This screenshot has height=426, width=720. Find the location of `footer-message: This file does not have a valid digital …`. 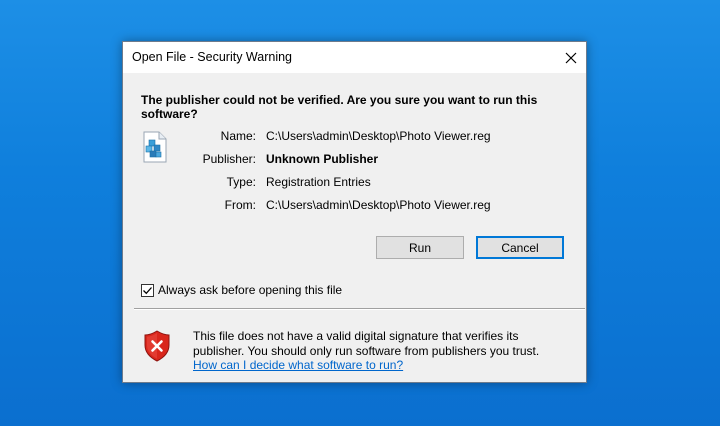

footer-message: This file does not have a valid digital … is located at coordinates (366, 343).